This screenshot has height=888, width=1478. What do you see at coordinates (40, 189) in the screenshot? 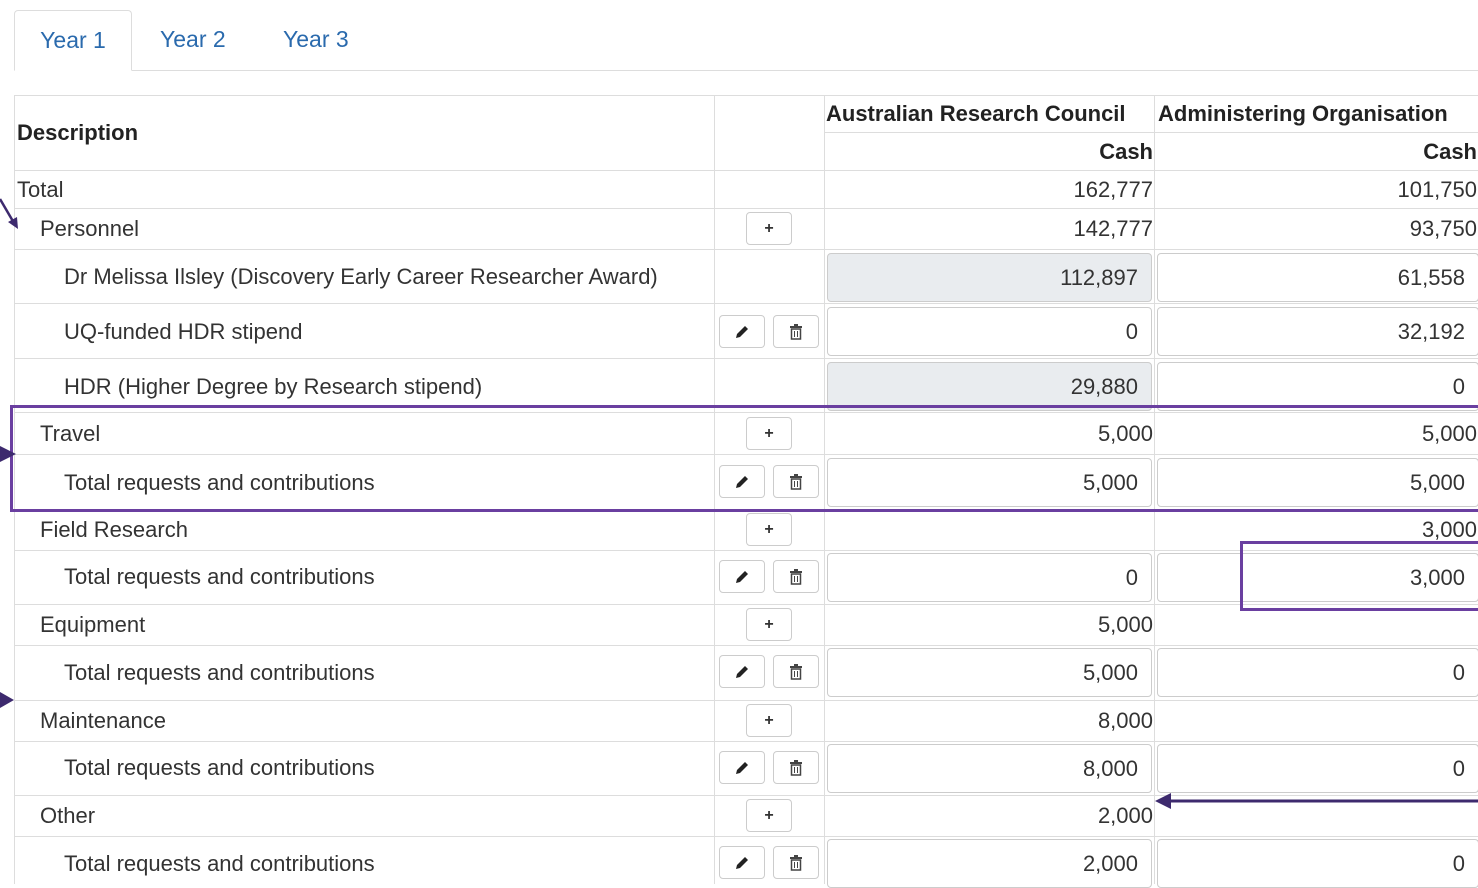
I see `total-label: Total` at bounding box center [40, 189].